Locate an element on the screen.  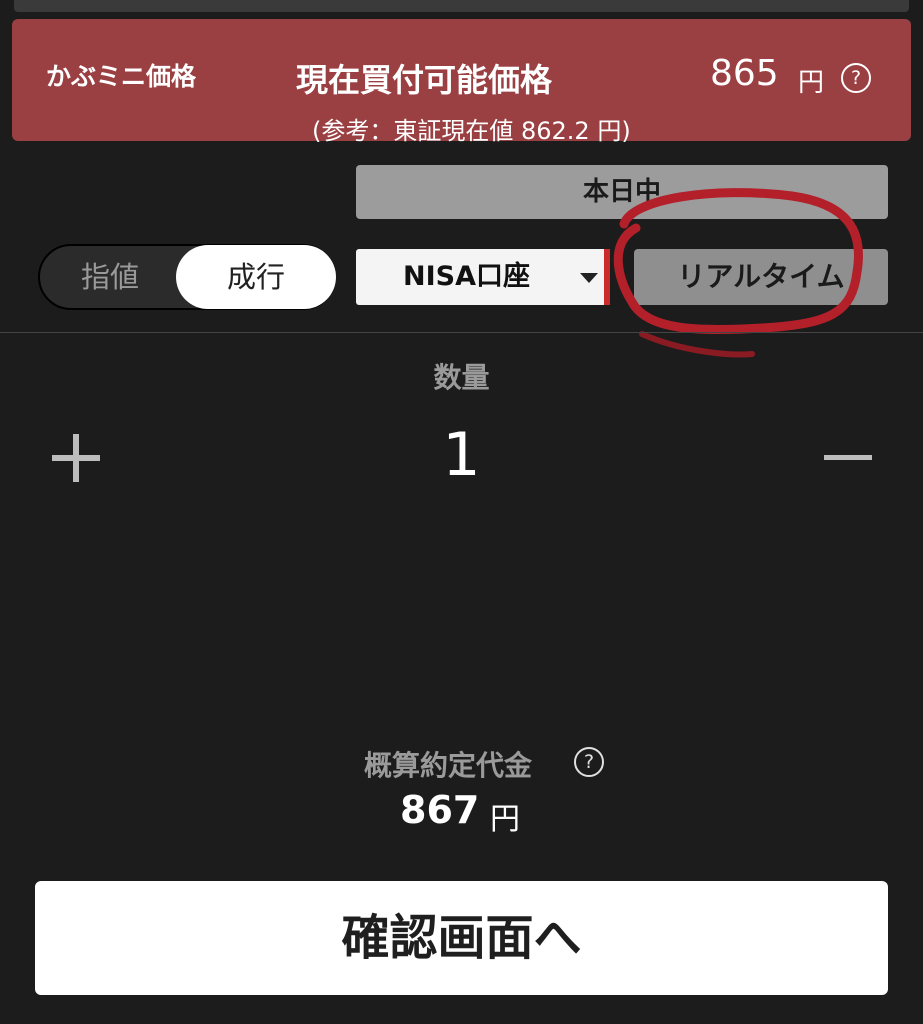
quantity-value: 1 is located at coordinates (461, 455).